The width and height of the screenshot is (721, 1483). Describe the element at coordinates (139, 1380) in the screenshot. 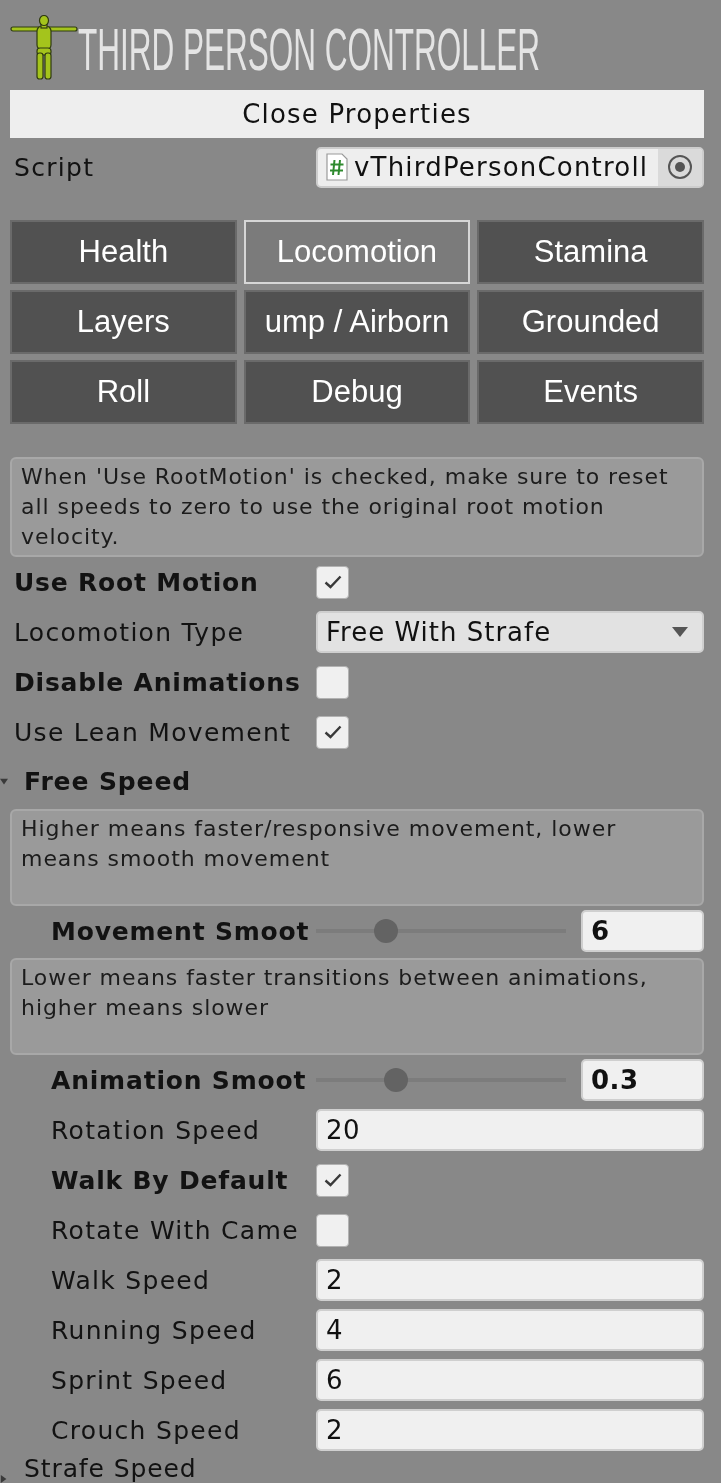

I see `field-label: Sprint Speed` at that location.